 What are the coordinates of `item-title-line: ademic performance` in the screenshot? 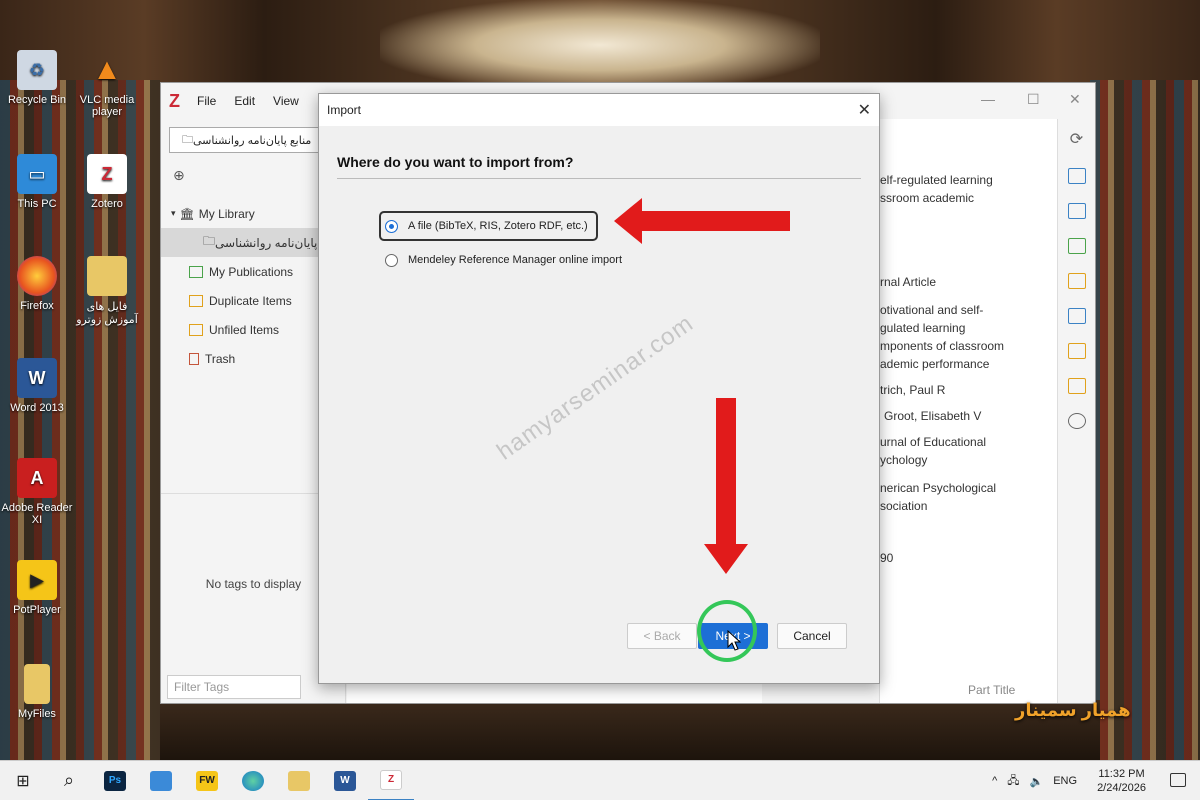 It's located at (935, 364).